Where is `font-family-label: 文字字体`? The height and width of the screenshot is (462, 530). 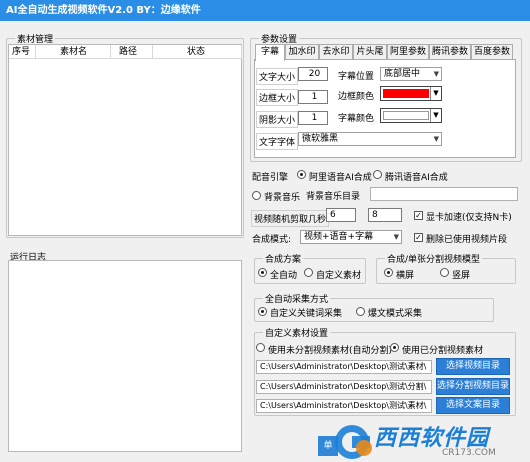
font-family-label: 文字字体 is located at coordinates (277, 141).